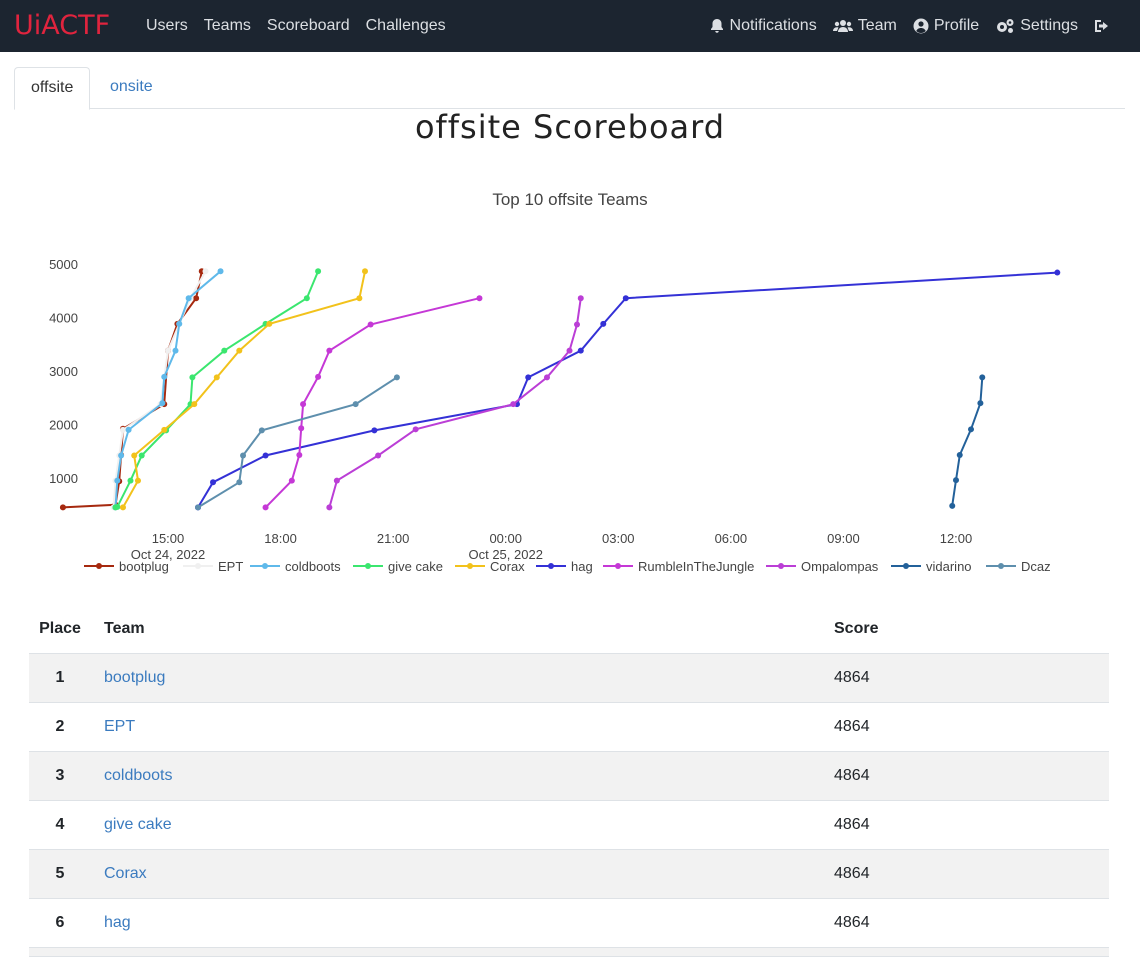 Image resolution: width=1140 pixels, height=957 pixels. Describe the element at coordinates (63, 264) in the screenshot. I see `y-tick-label: 5000` at that location.